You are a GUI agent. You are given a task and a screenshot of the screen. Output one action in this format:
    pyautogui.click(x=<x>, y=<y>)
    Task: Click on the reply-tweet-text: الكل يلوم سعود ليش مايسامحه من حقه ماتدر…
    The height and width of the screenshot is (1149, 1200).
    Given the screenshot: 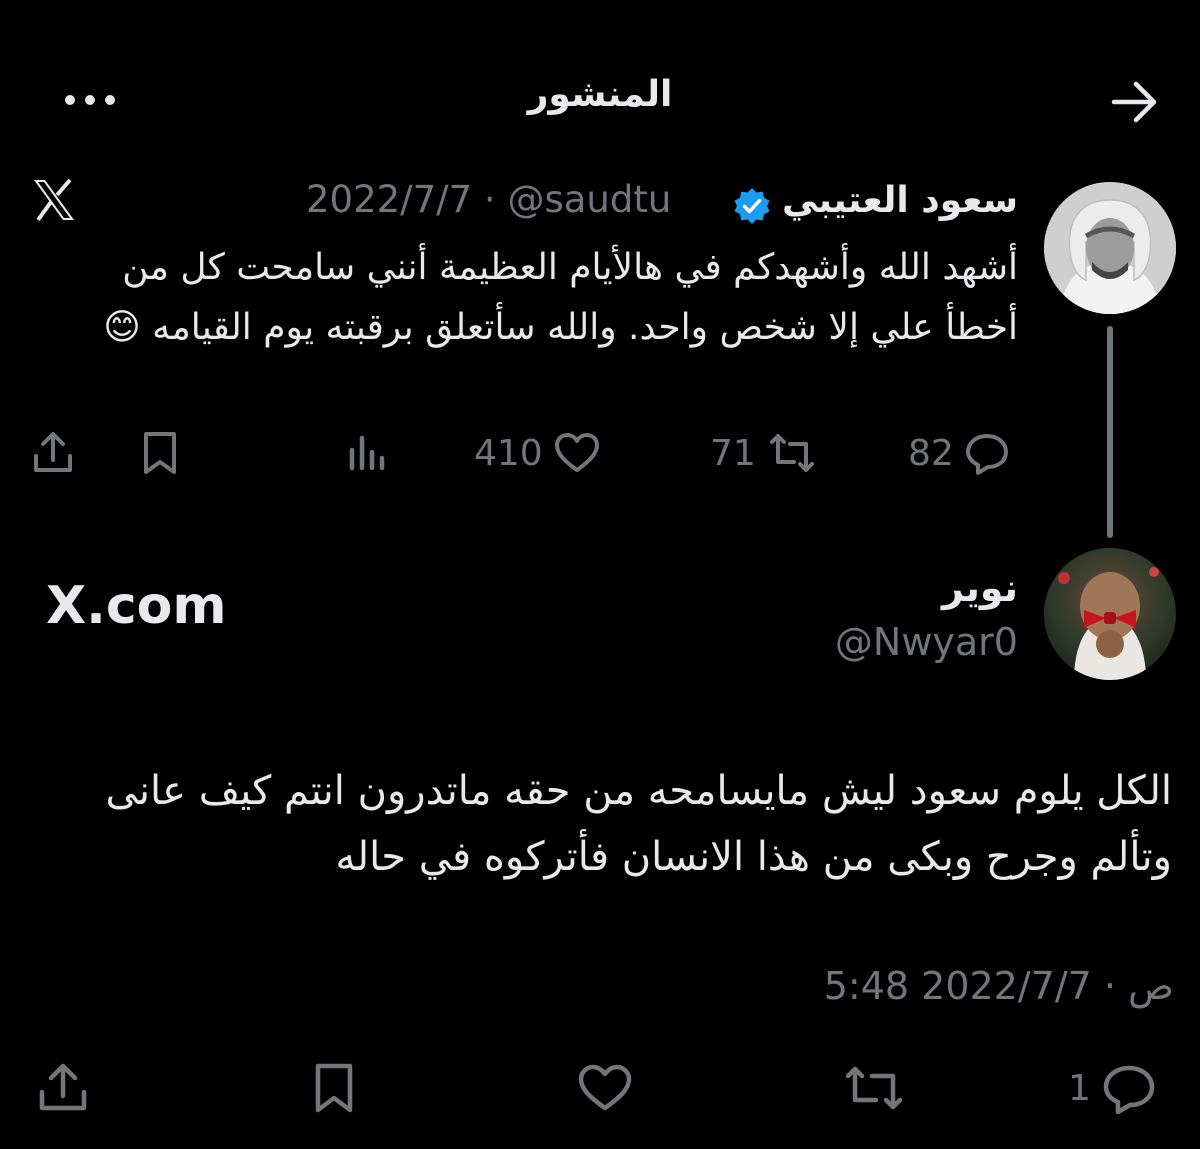 What is the action you would take?
    pyautogui.click(x=638, y=824)
    